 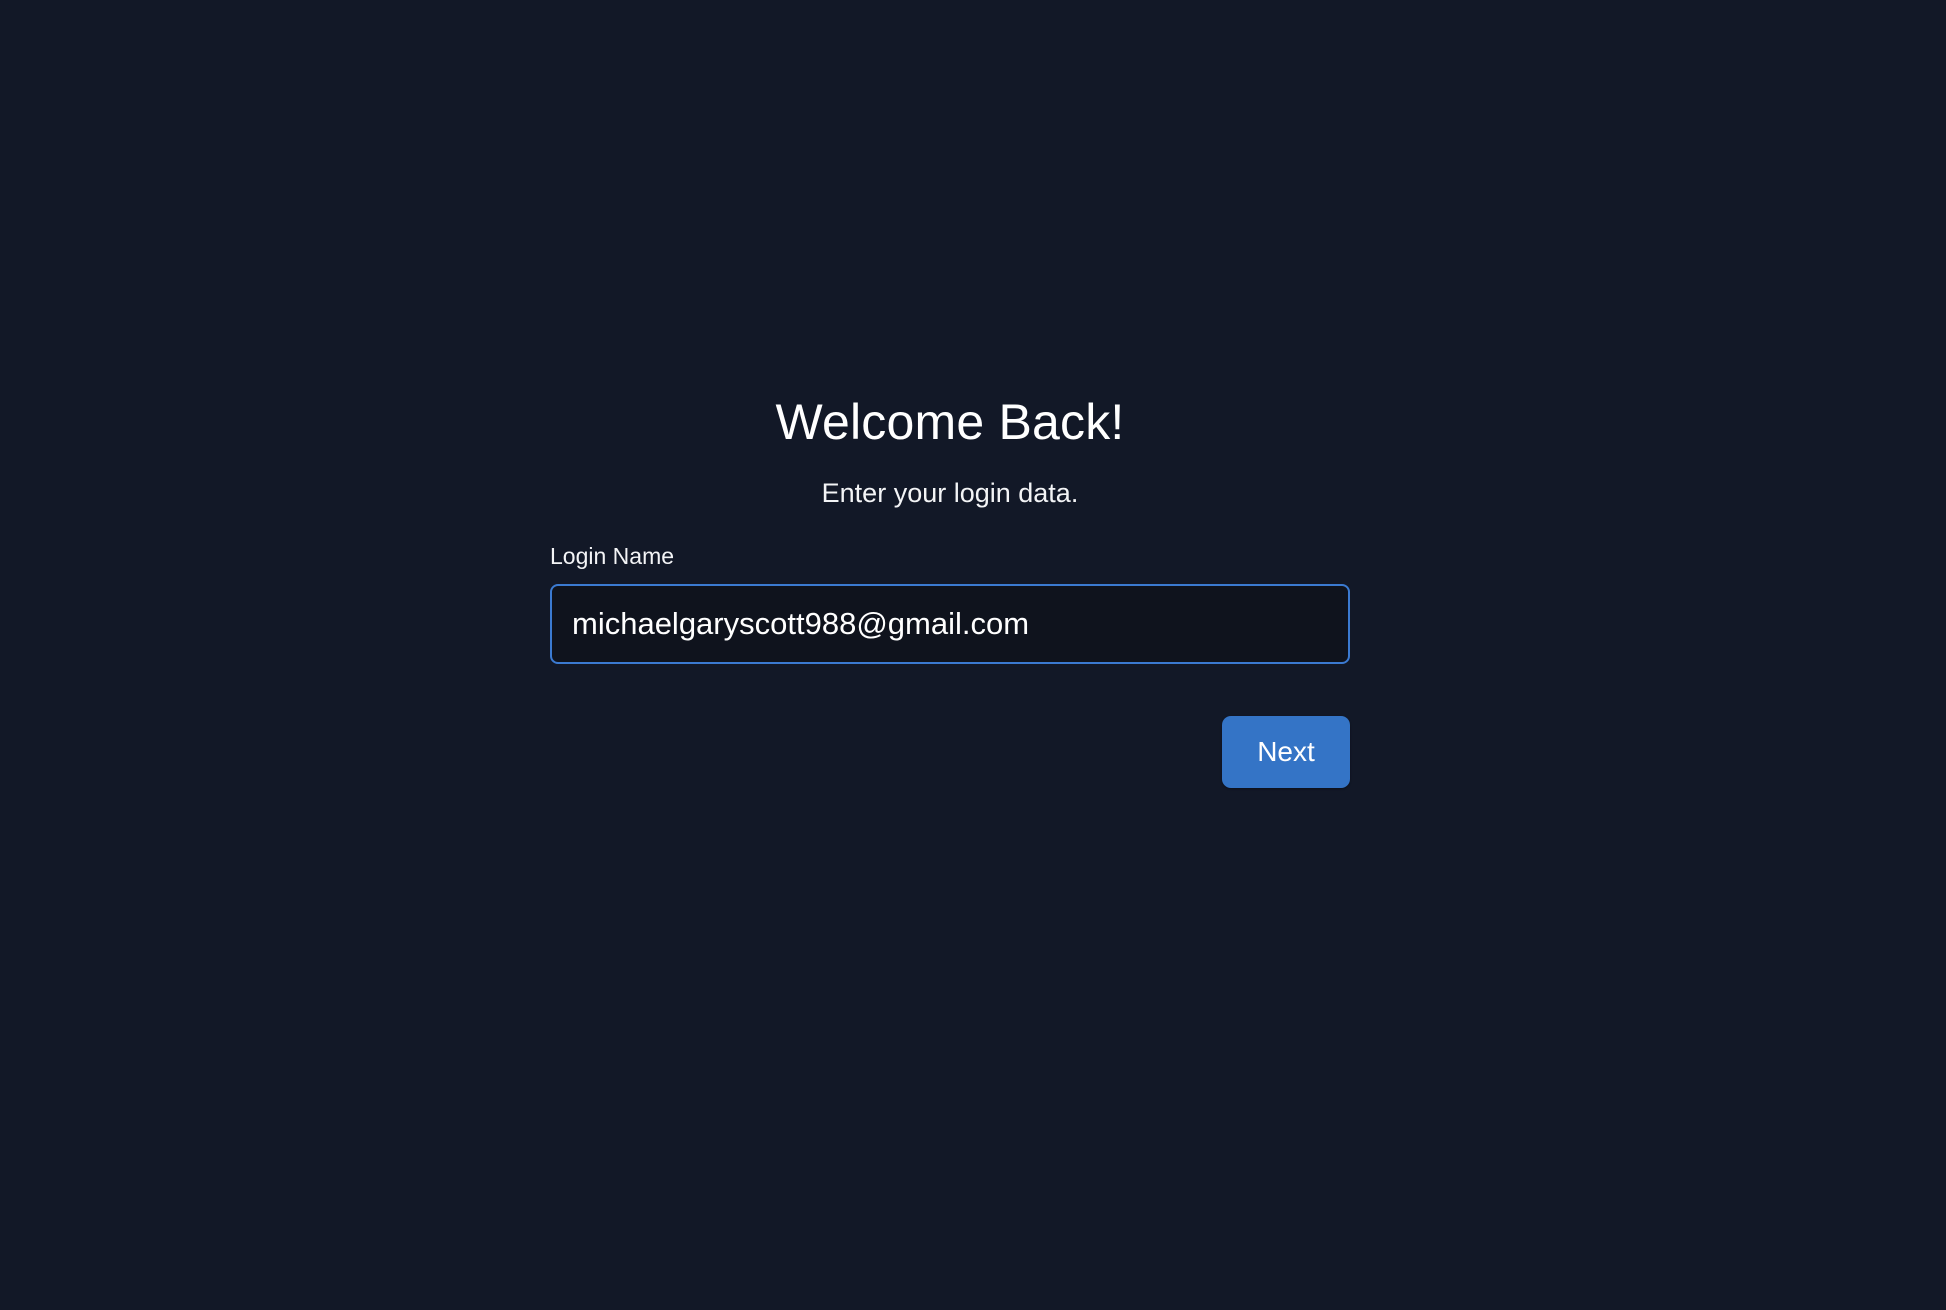 What do you see at coordinates (950, 493) in the screenshot?
I see `page-subtitle: Enter your login data.` at bounding box center [950, 493].